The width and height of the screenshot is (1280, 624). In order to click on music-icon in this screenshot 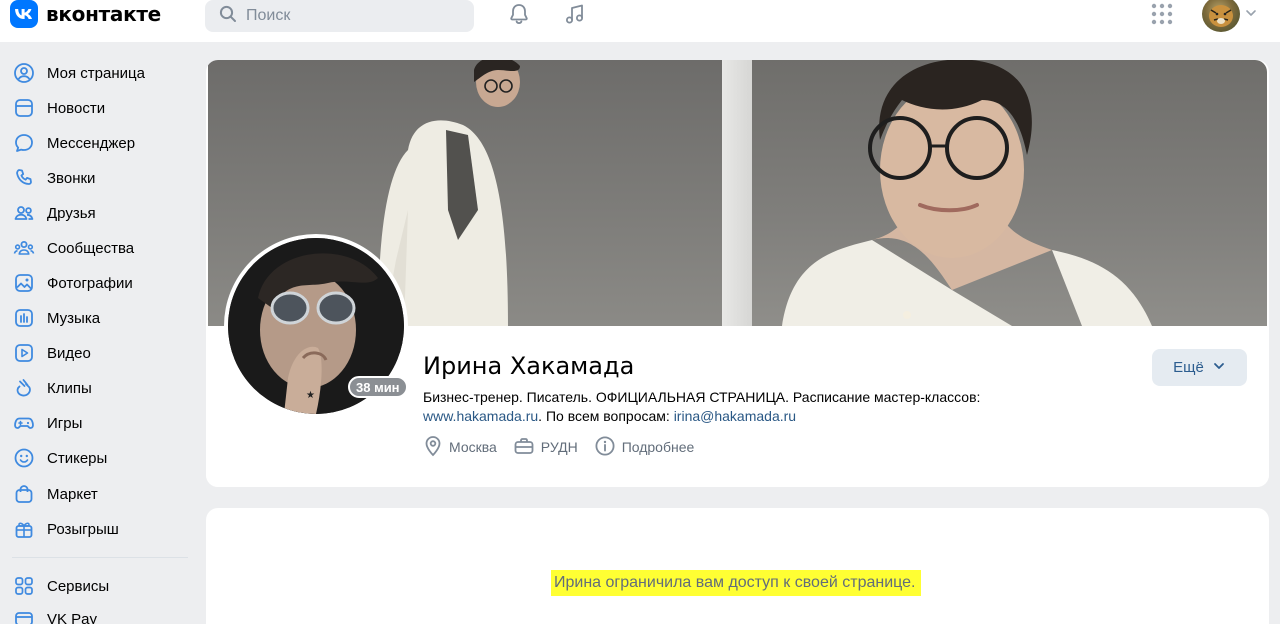, I will do `click(24, 318)`.